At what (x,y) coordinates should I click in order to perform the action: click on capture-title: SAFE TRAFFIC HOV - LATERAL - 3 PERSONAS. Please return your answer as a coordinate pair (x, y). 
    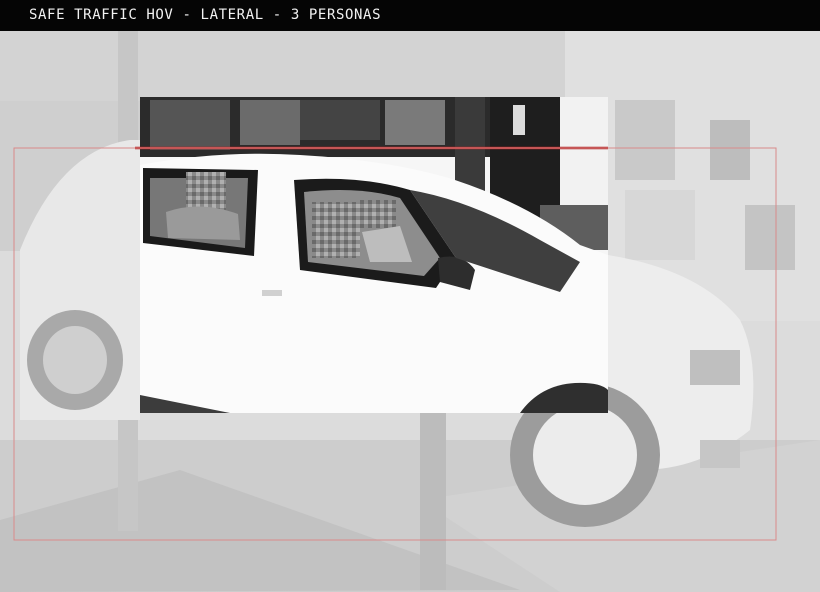
    Looking at the image, I should click on (410, 15).